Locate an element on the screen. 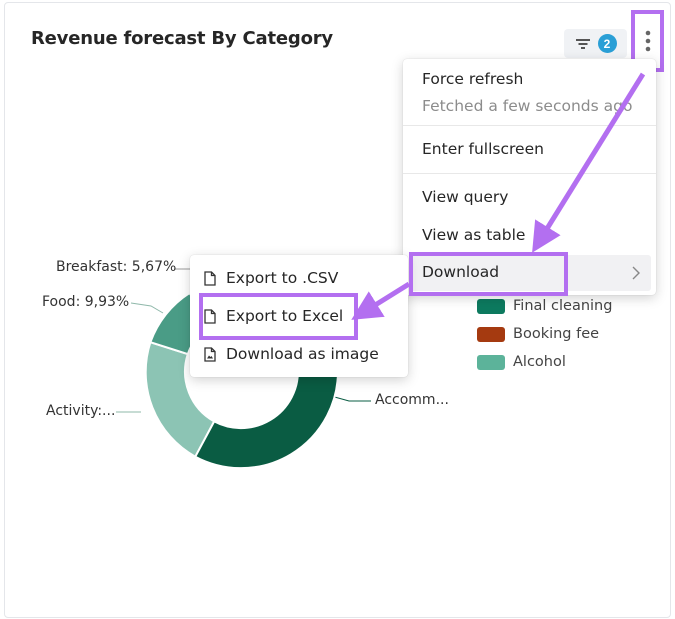 The image size is (675, 619). menu-item-force-refresh: Force refresh is located at coordinates (472, 79).